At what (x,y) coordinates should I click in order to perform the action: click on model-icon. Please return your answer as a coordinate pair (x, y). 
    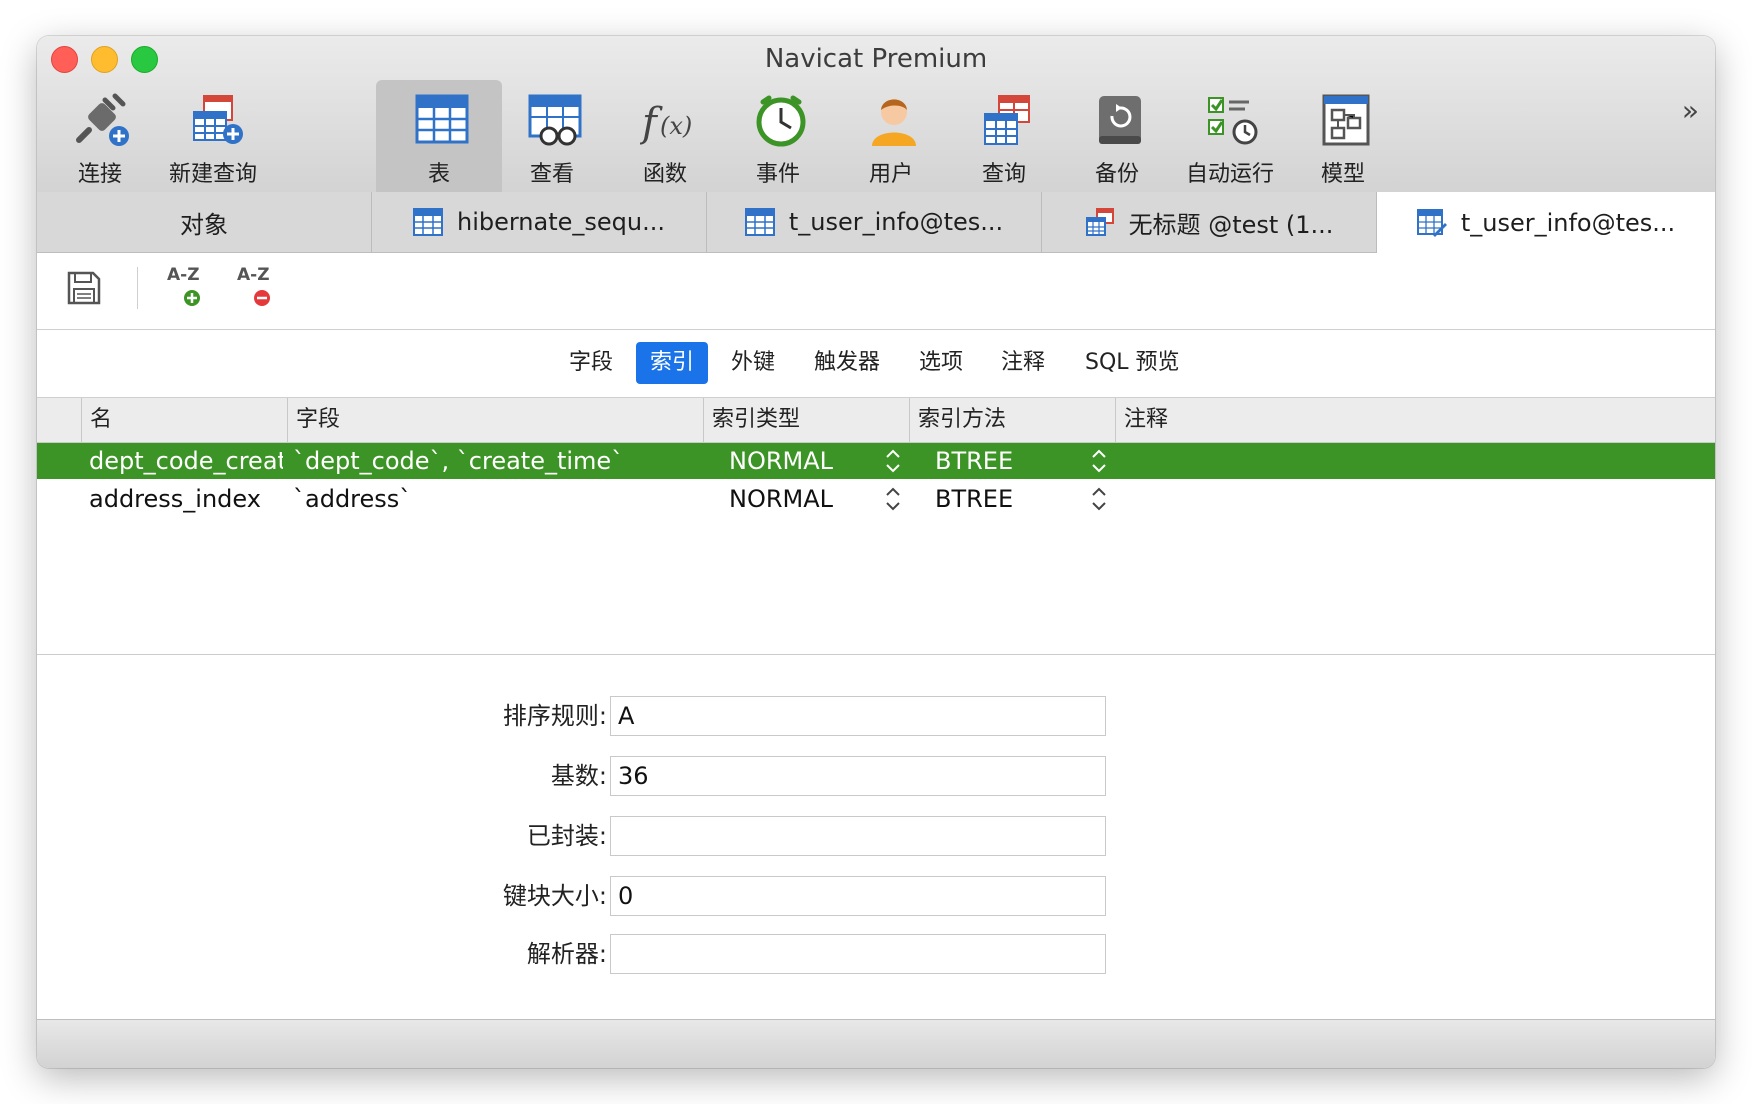
    Looking at the image, I should click on (1346, 120).